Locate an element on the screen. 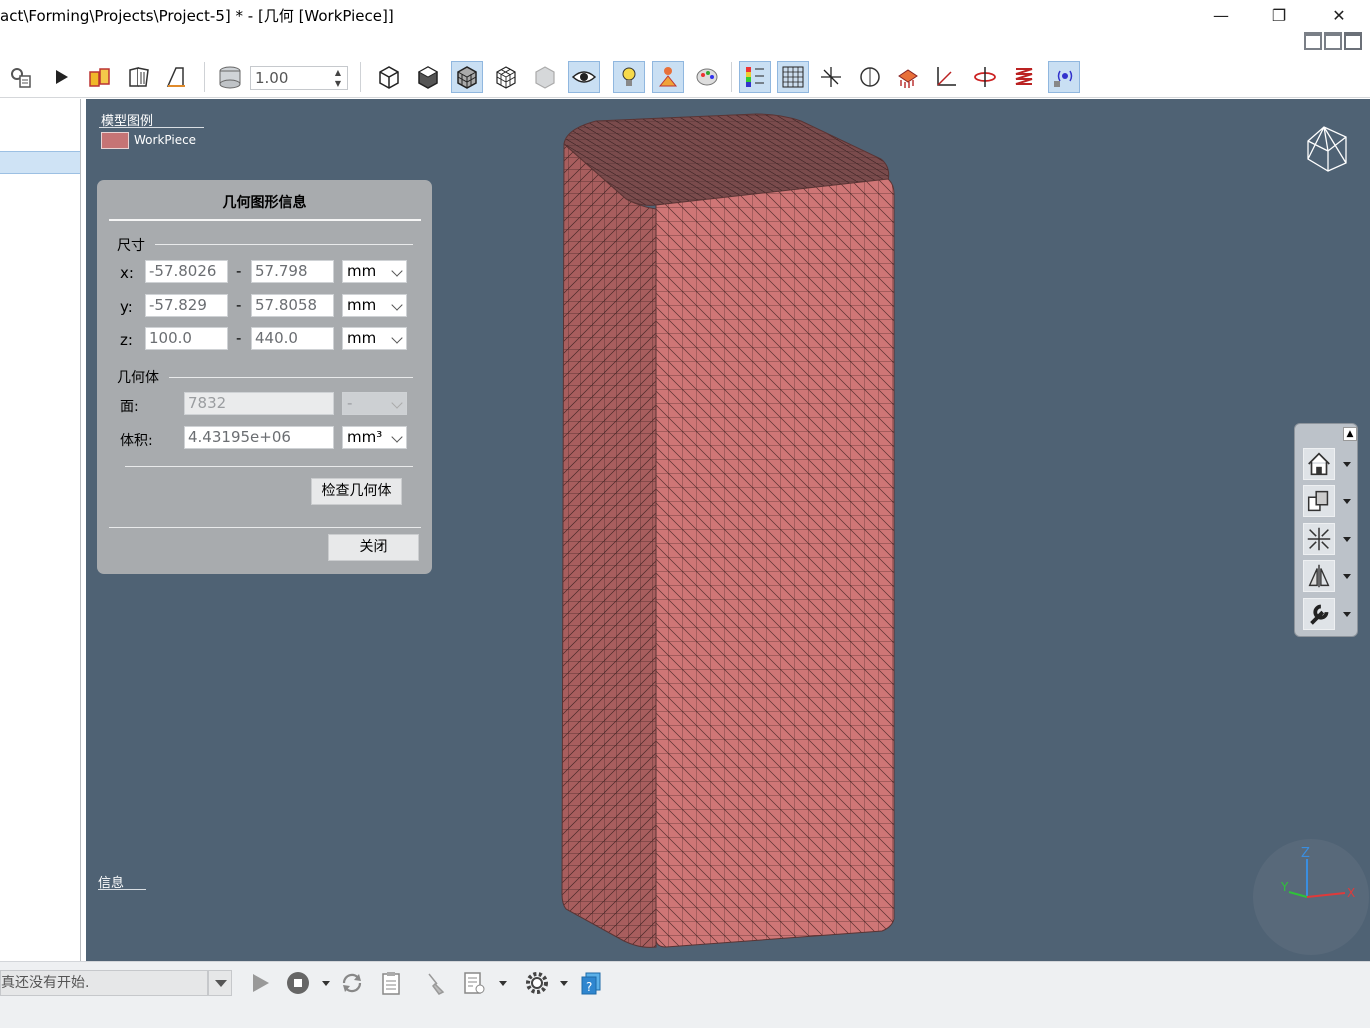 The image size is (1370, 1028). sensor-signal-icon is located at coordinates (1064, 77).